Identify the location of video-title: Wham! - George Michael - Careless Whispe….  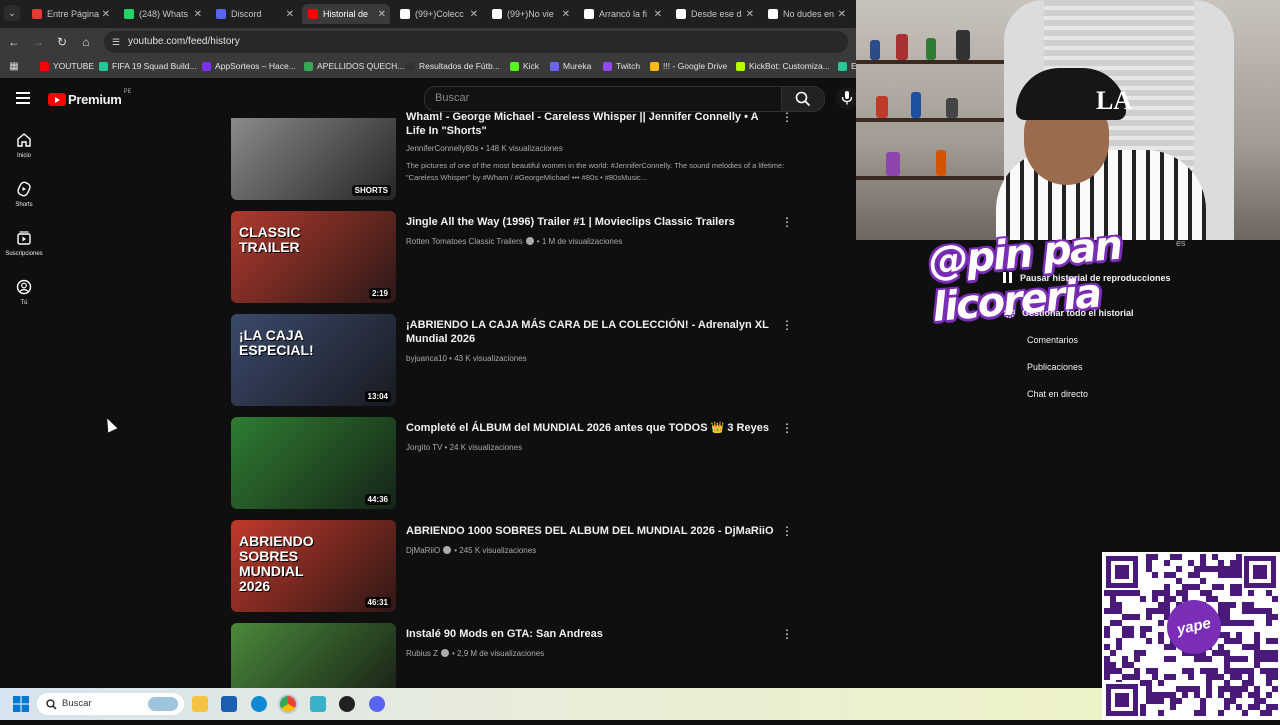
(591, 124).